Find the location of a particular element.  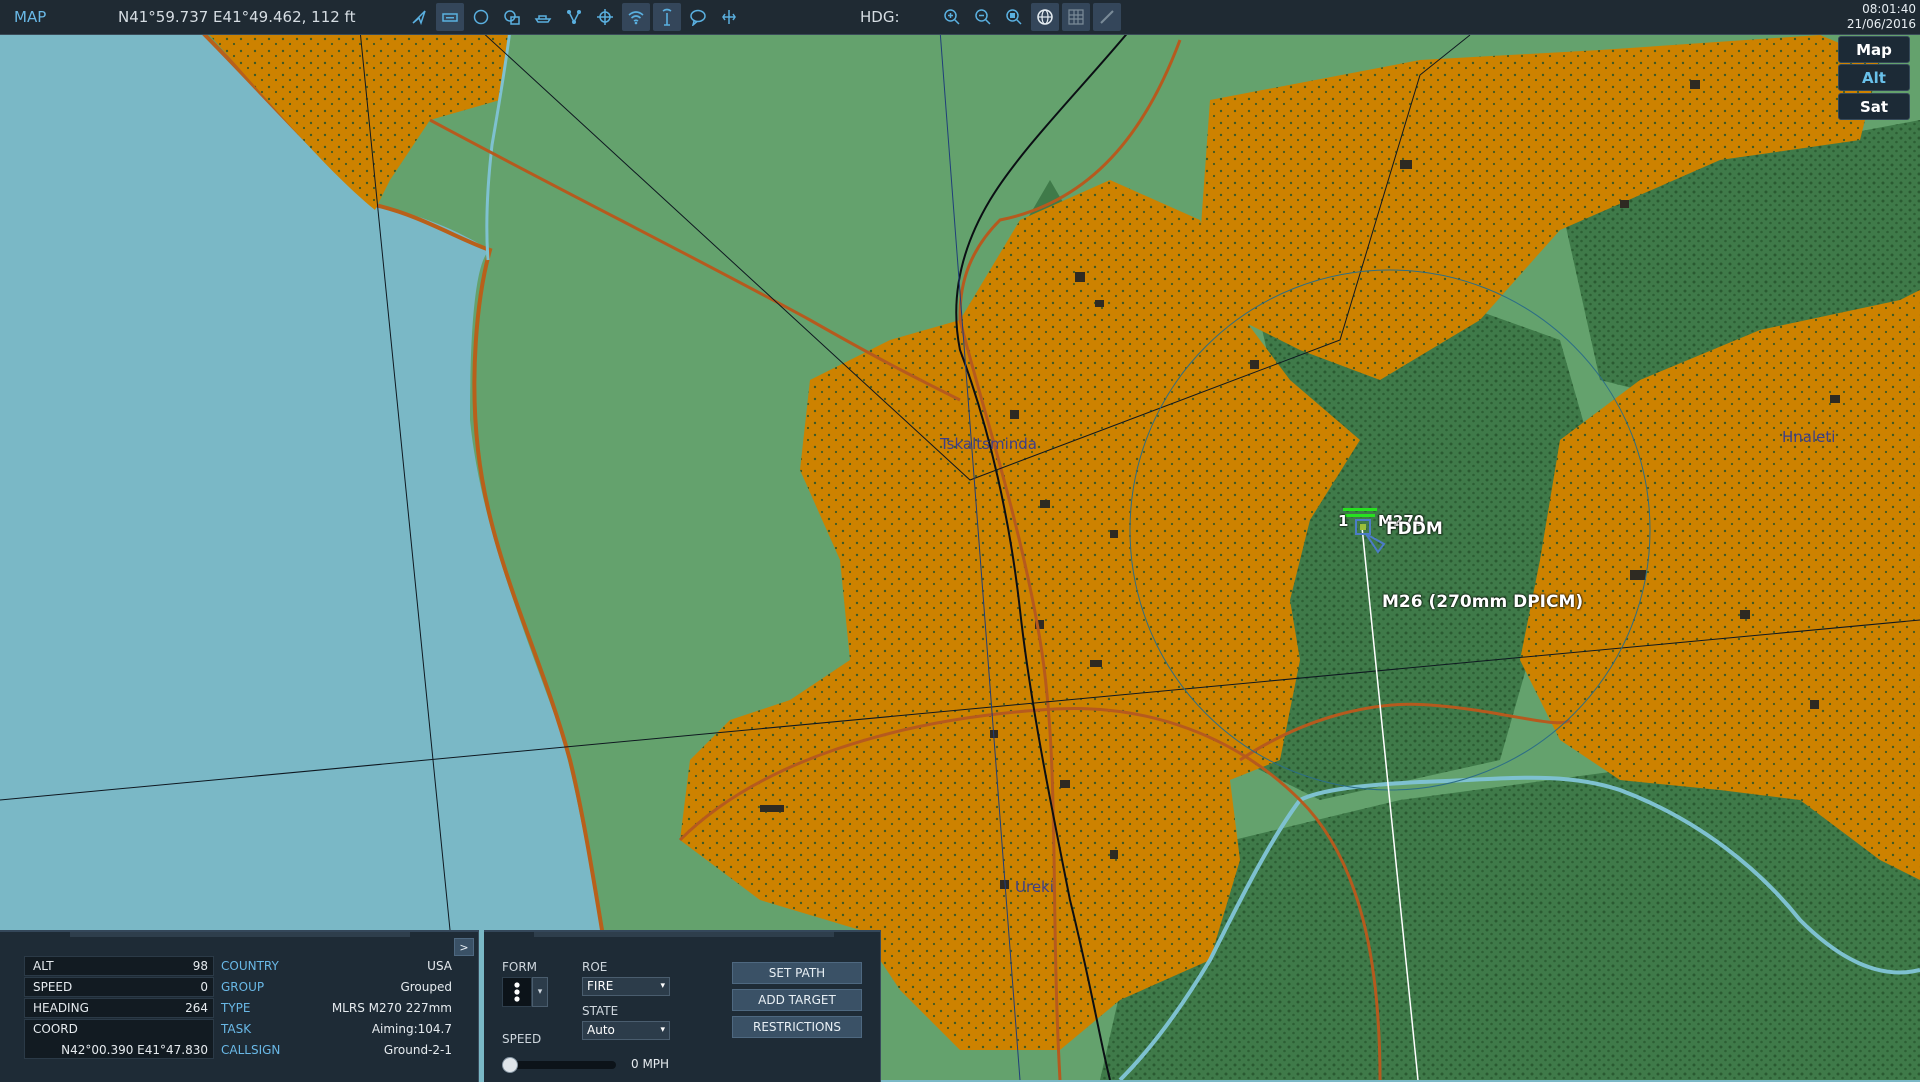

map-type-map-button: Map is located at coordinates (1874, 49).